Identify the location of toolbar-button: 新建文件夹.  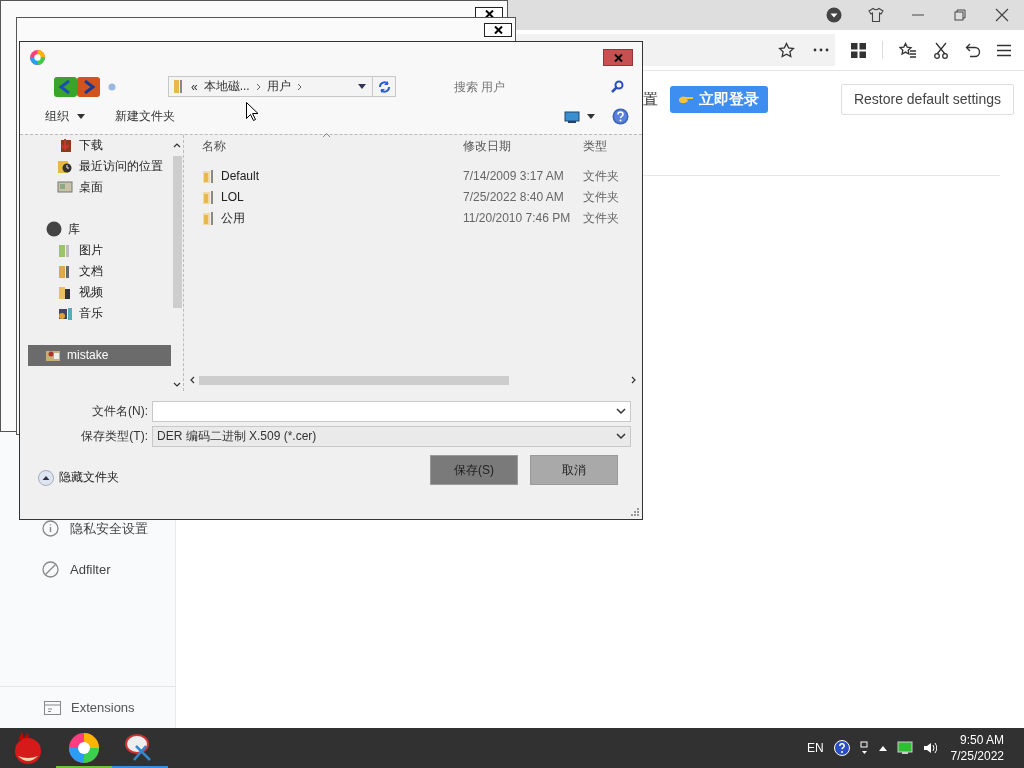
(145, 117).